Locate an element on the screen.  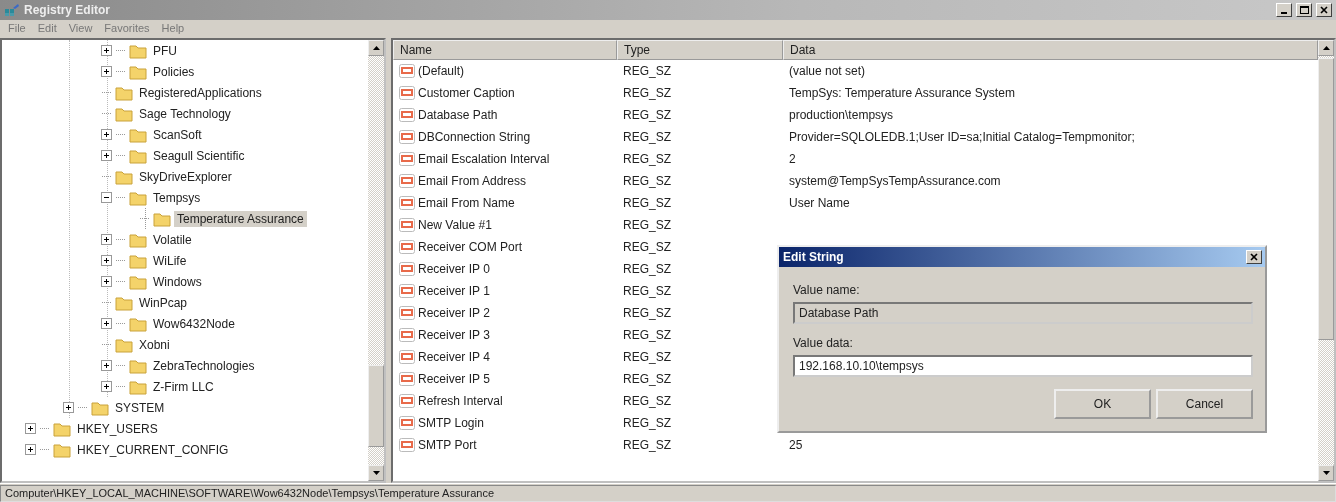
value-name: Receiver COM Port is located at coordinates (470, 247).